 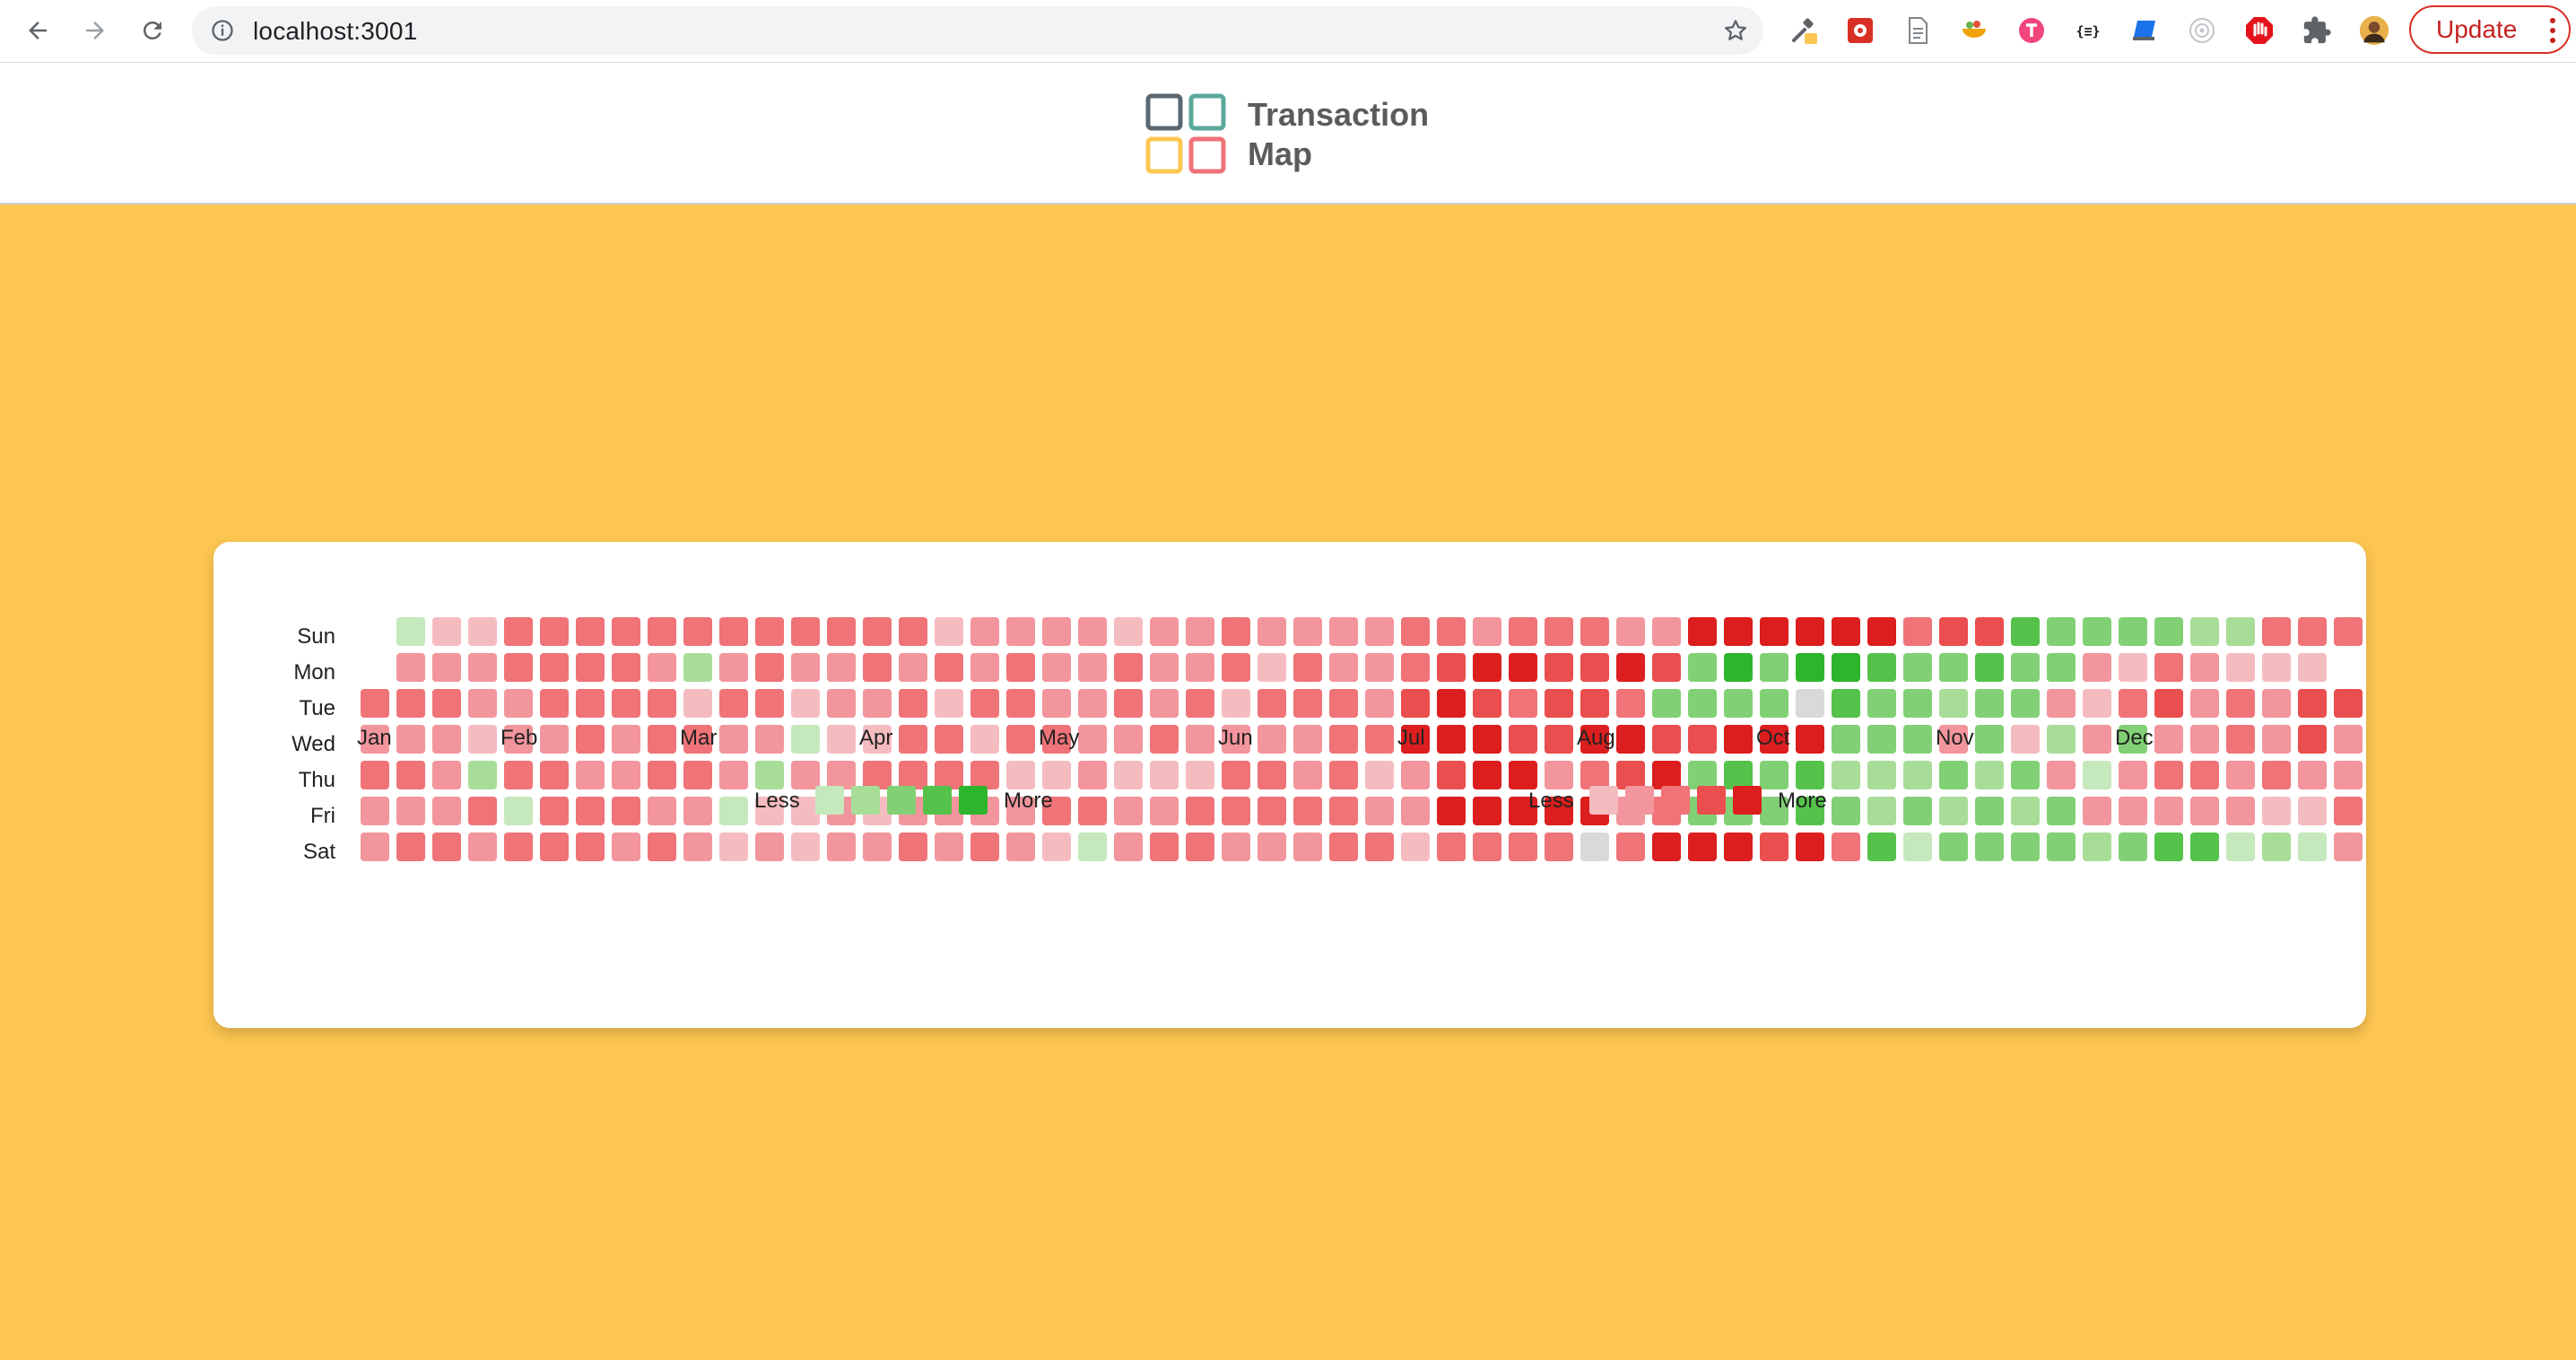 What do you see at coordinates (1974, 30) in the screenshot?
I see `bowl-icon` at bounding box center [1974, 30].